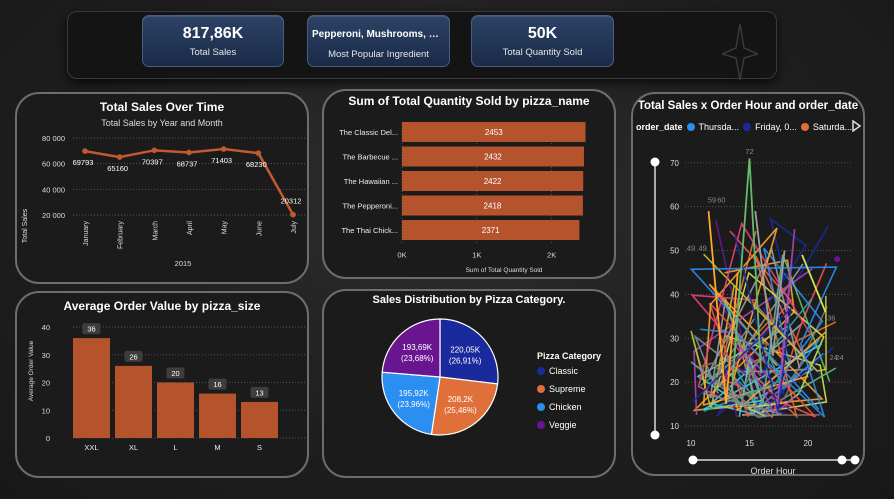  Describe the element at coordinates (551, 255) in the screenshot. I see `x-tick-label: 2K` at that location.